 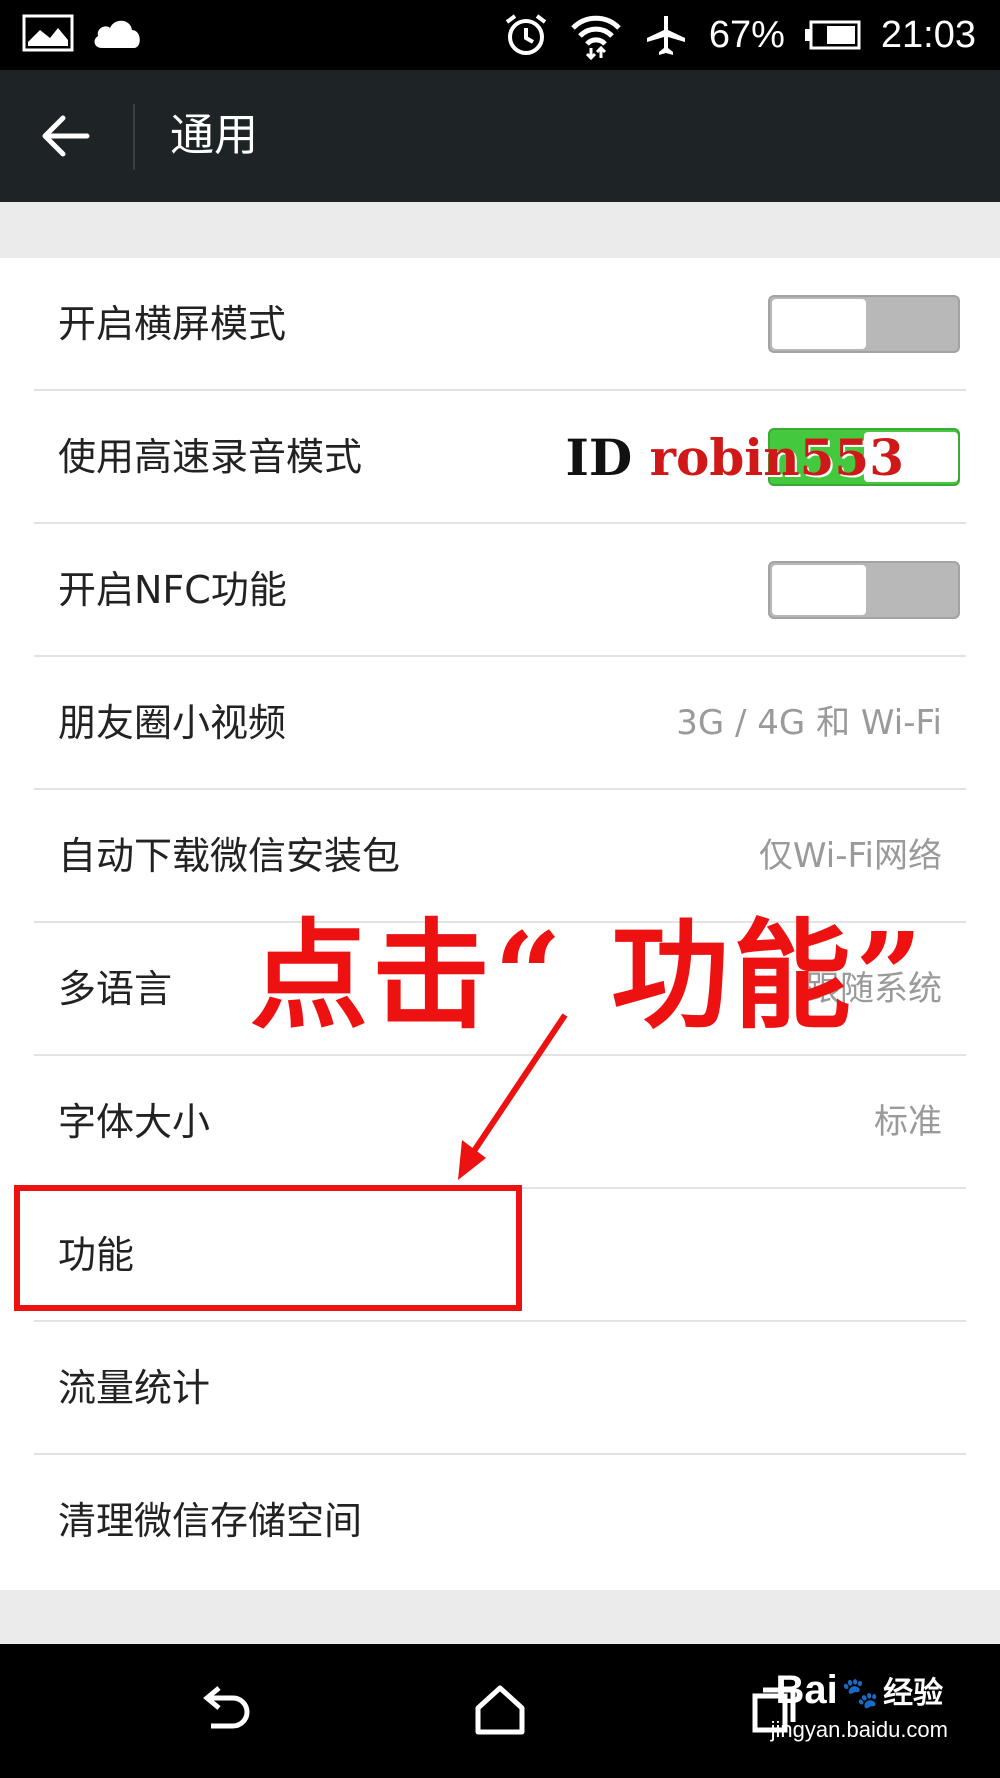 What do you see at coordinates (859, 1729) in the screenshot?
I see `baidu-site: jingyan.baidu.com` at bounding box center [859, 1729].